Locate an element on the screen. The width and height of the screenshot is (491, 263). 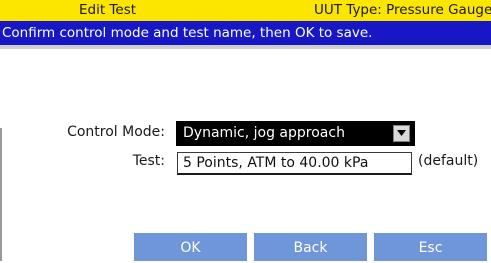
control-mode-select: Dynamic, jog approach is located at coordinates (295, 133).